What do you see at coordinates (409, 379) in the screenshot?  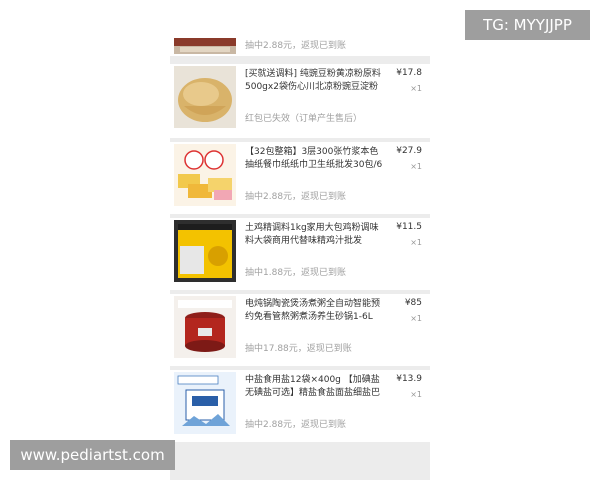 I see `product-price: ¥13.9` at bounding box center [409, 379].